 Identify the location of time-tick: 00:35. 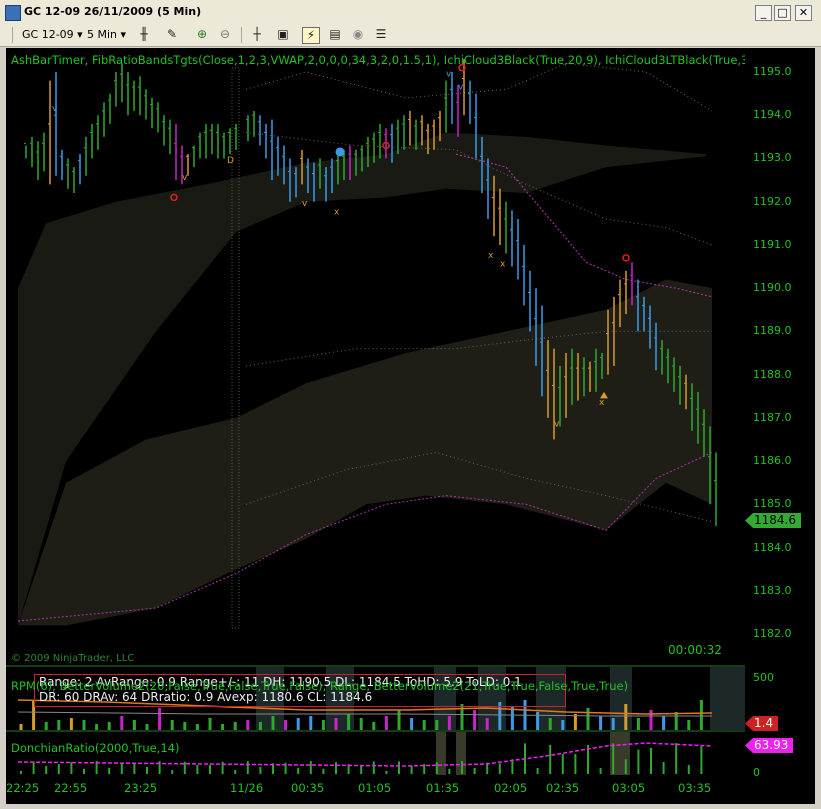
(308, 788).